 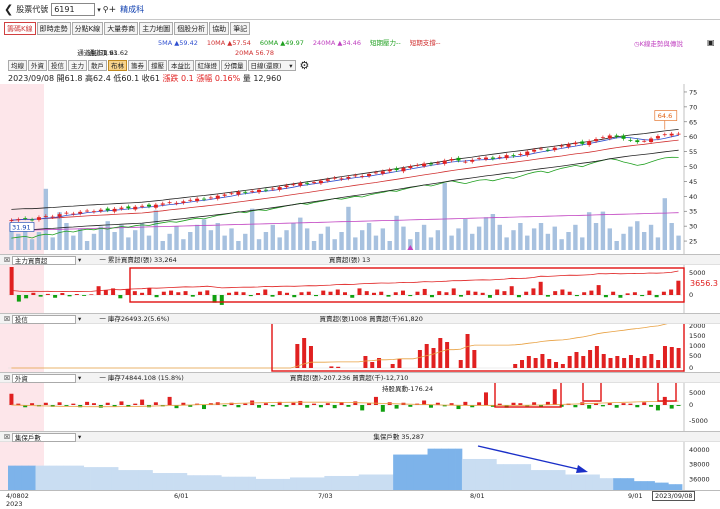 I want to click on holders-select: 集保戶數, so click(x=43, y=437).